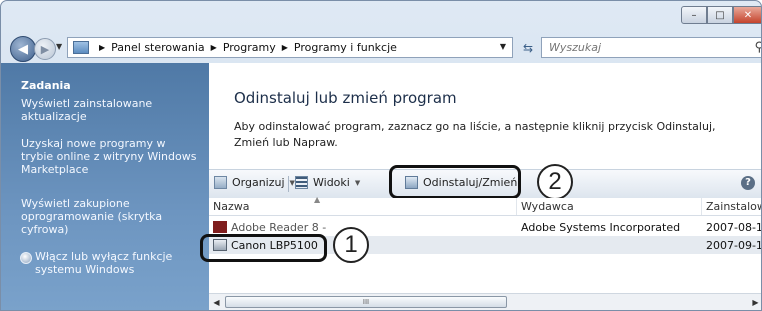 Image resolution: width=762 pixels, height=311 pixels. Describe the element at coordinates (258, 182) in the screenshot. I see `organize-label: Organizuj` at that location.